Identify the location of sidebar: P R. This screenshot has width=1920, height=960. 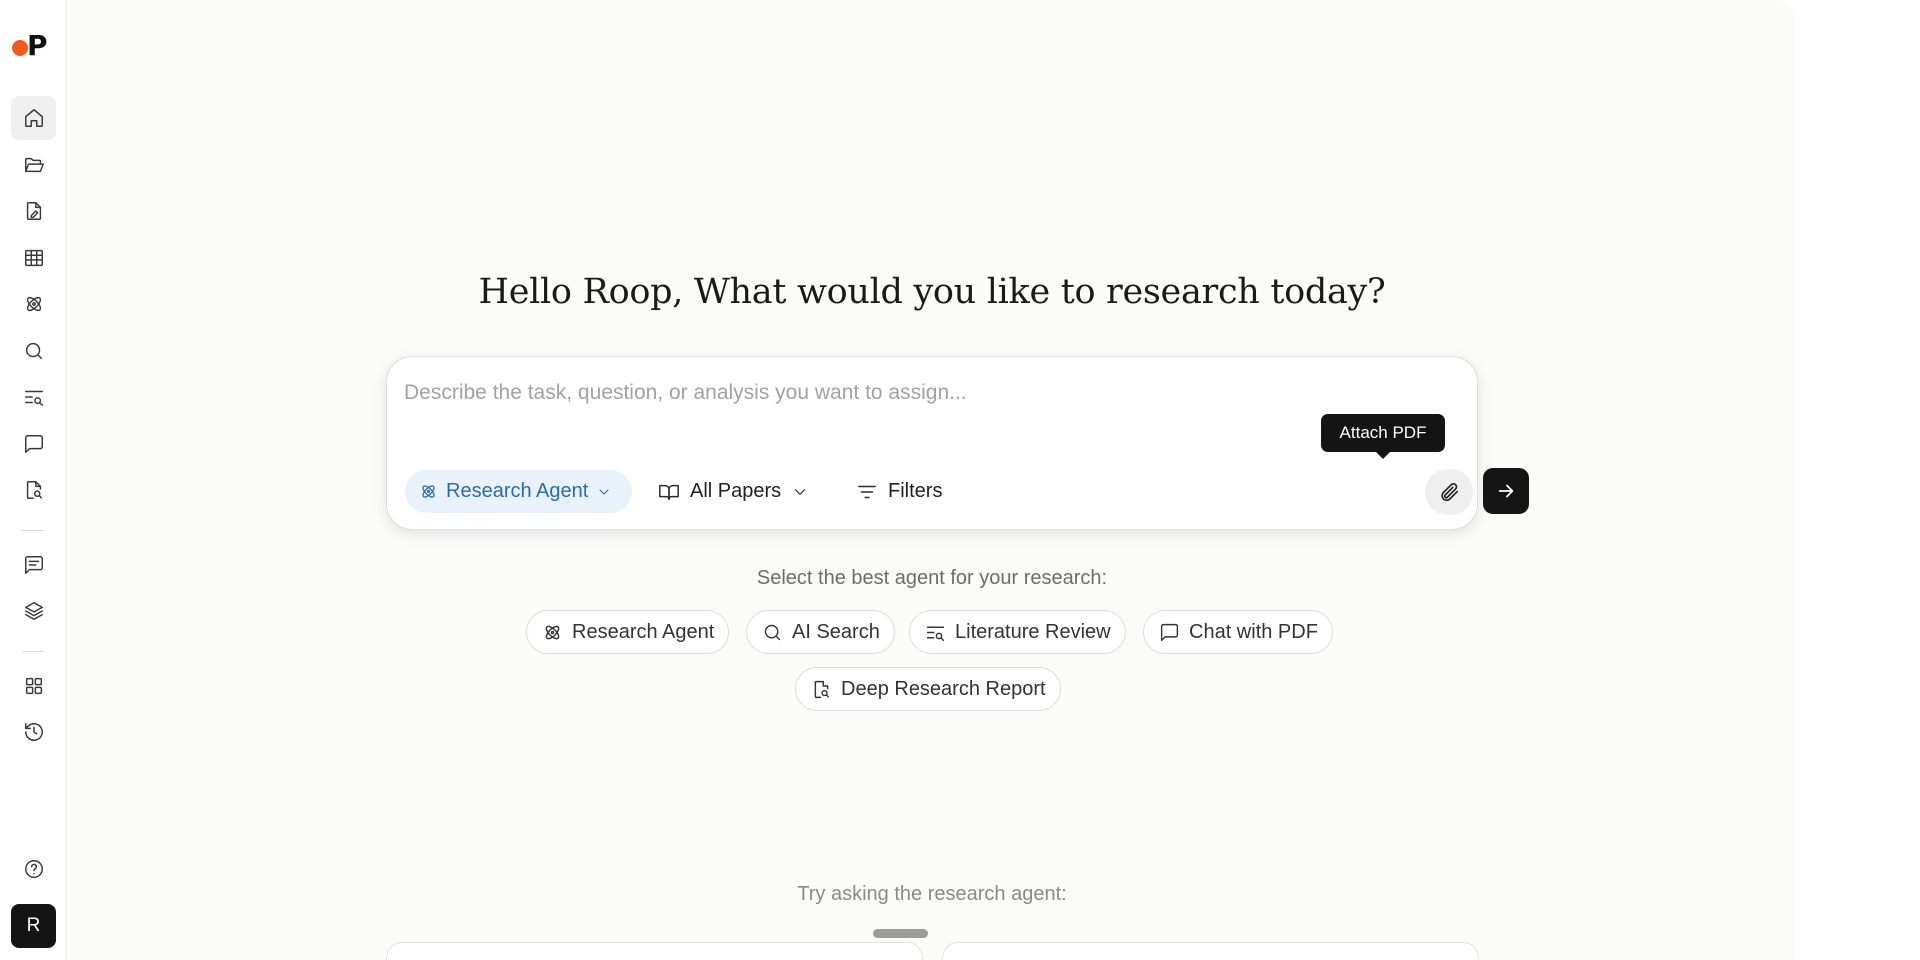
(33, 480).